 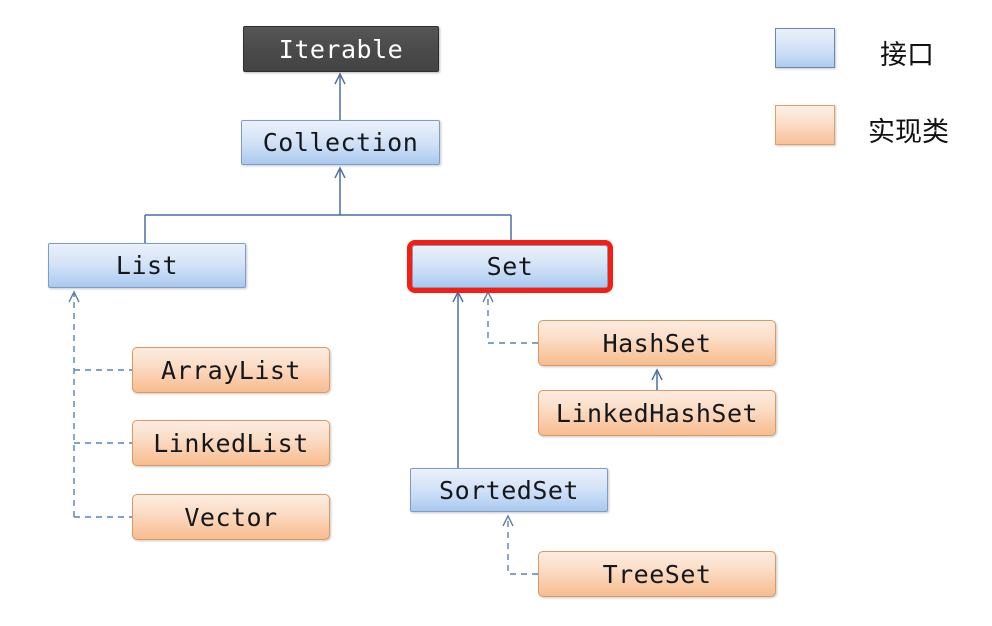 I want to click on node-set: Set, so click(x=510, y=266).